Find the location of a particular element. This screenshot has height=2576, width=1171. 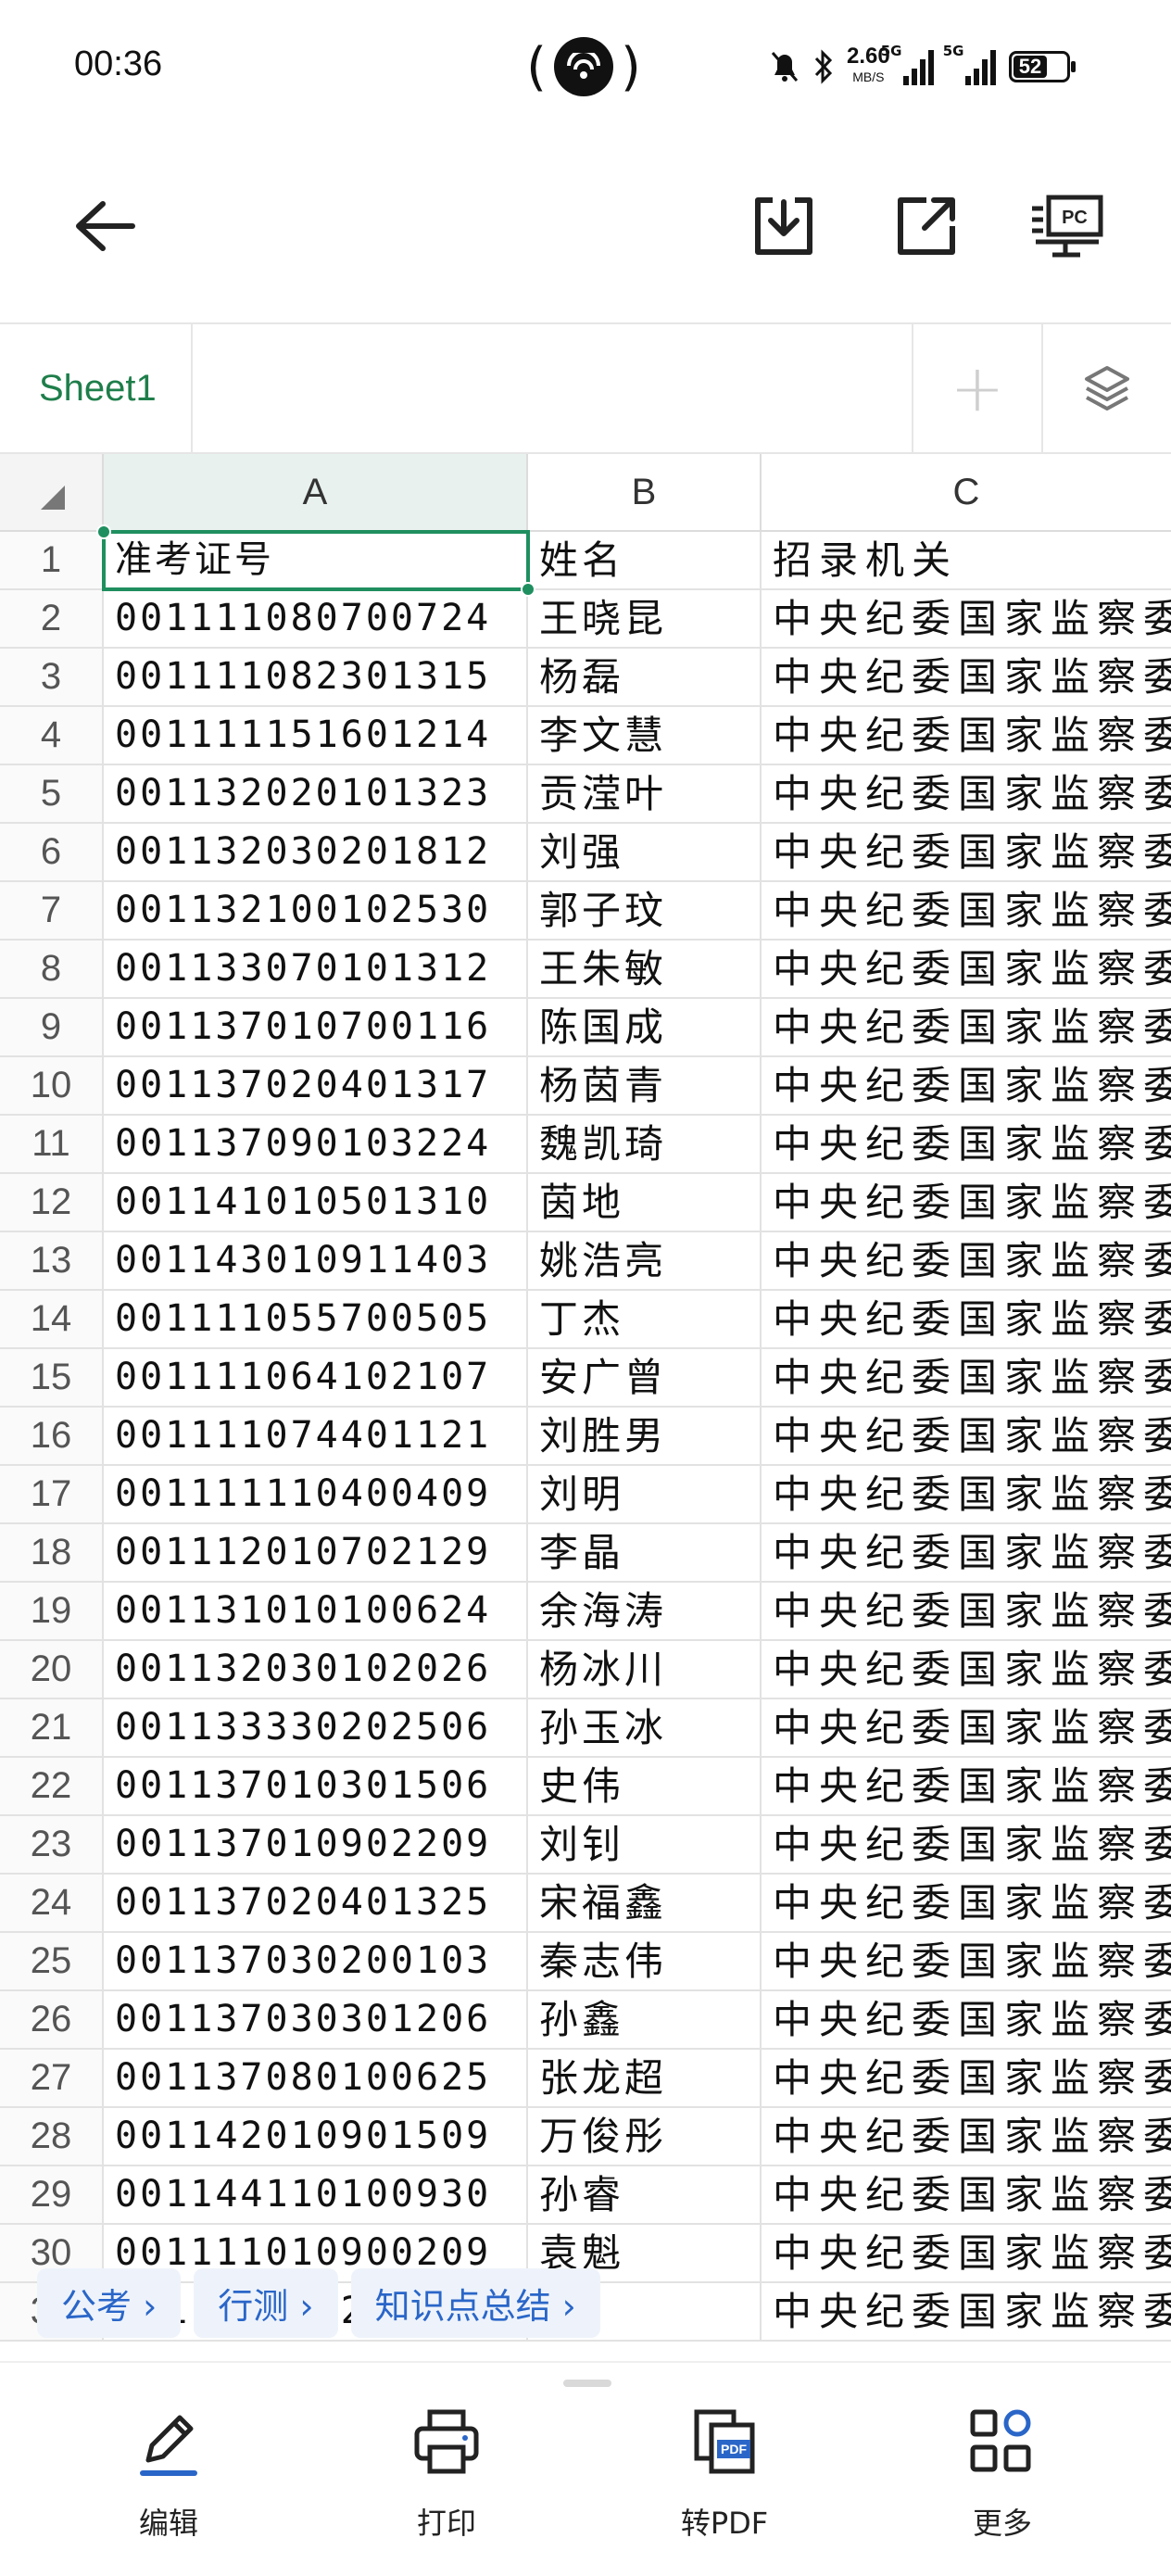

row-number: 21 is located at coordinates (52, 1728).